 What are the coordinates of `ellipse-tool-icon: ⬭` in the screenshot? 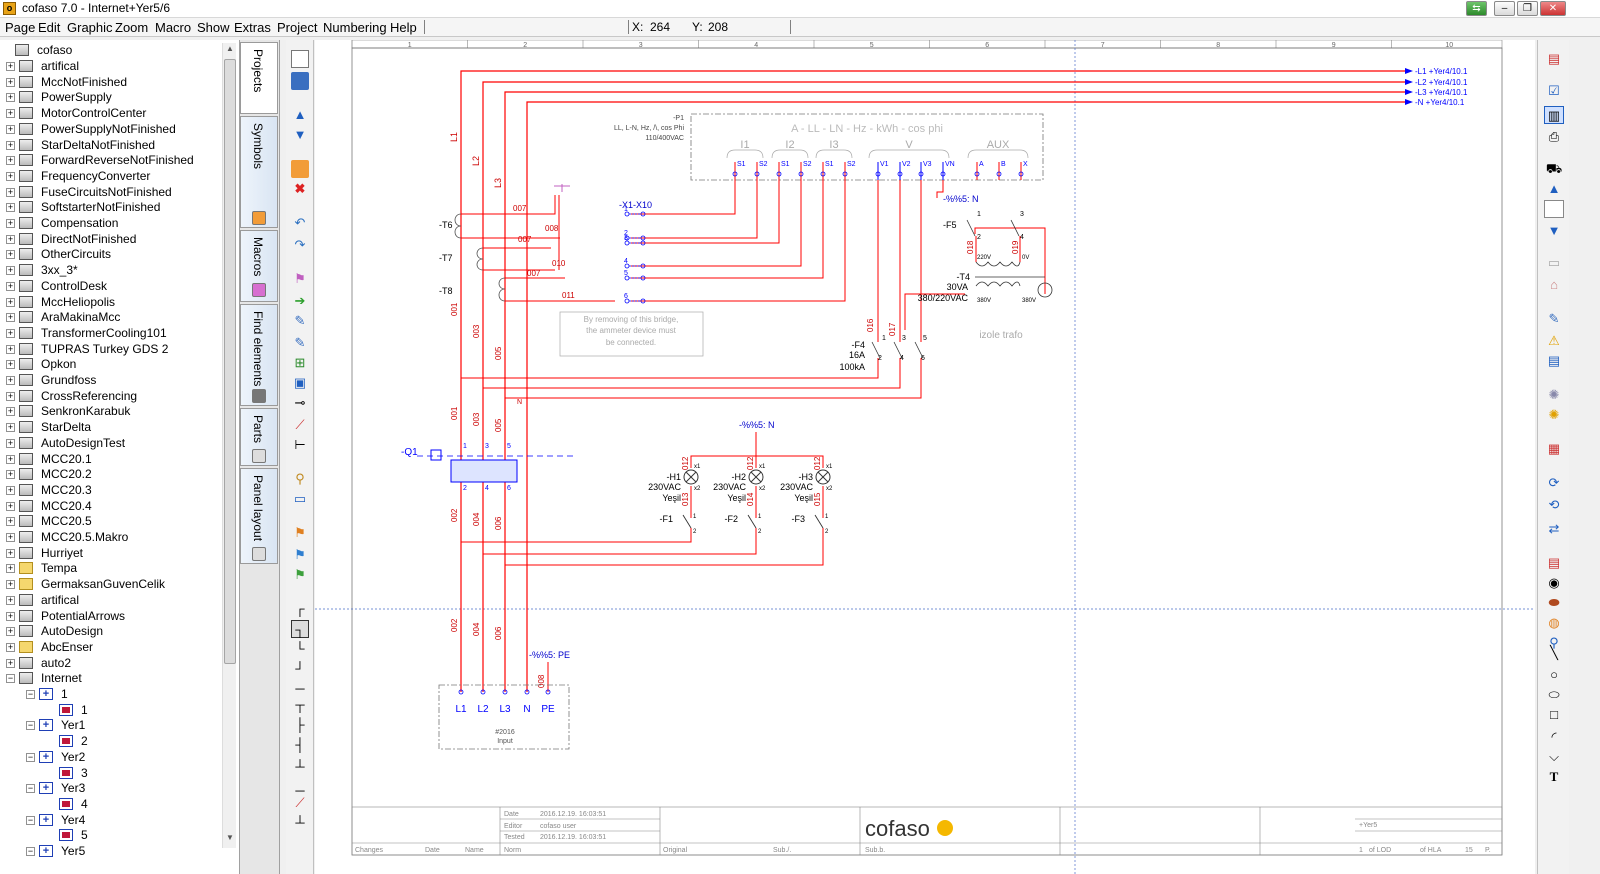 It's located at (1554, 695).